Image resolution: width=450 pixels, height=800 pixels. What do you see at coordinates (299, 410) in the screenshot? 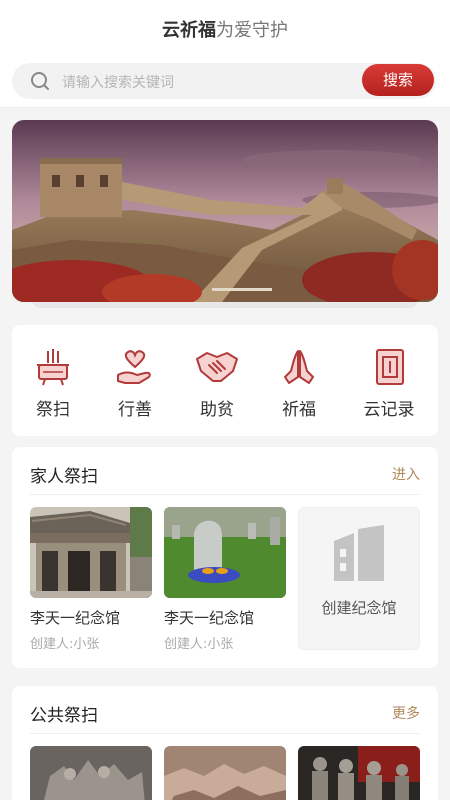
I see `menu-label: 祈福` at bounding box center [299, 410].